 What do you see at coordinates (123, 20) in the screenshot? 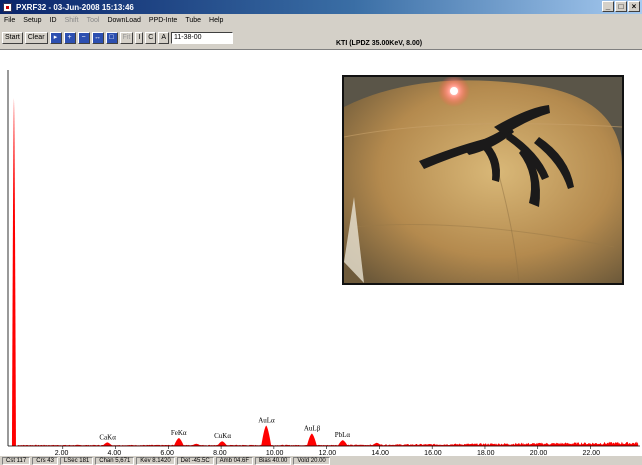
I see `menu-download: DownLoad` at bounding box center [123, 20].